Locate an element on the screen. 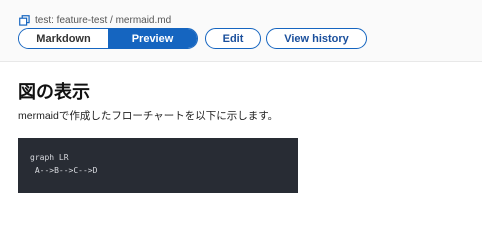 The height and width of the screenshot is (240, 482). view-history-button: View history is located at coordinates (316, 38).